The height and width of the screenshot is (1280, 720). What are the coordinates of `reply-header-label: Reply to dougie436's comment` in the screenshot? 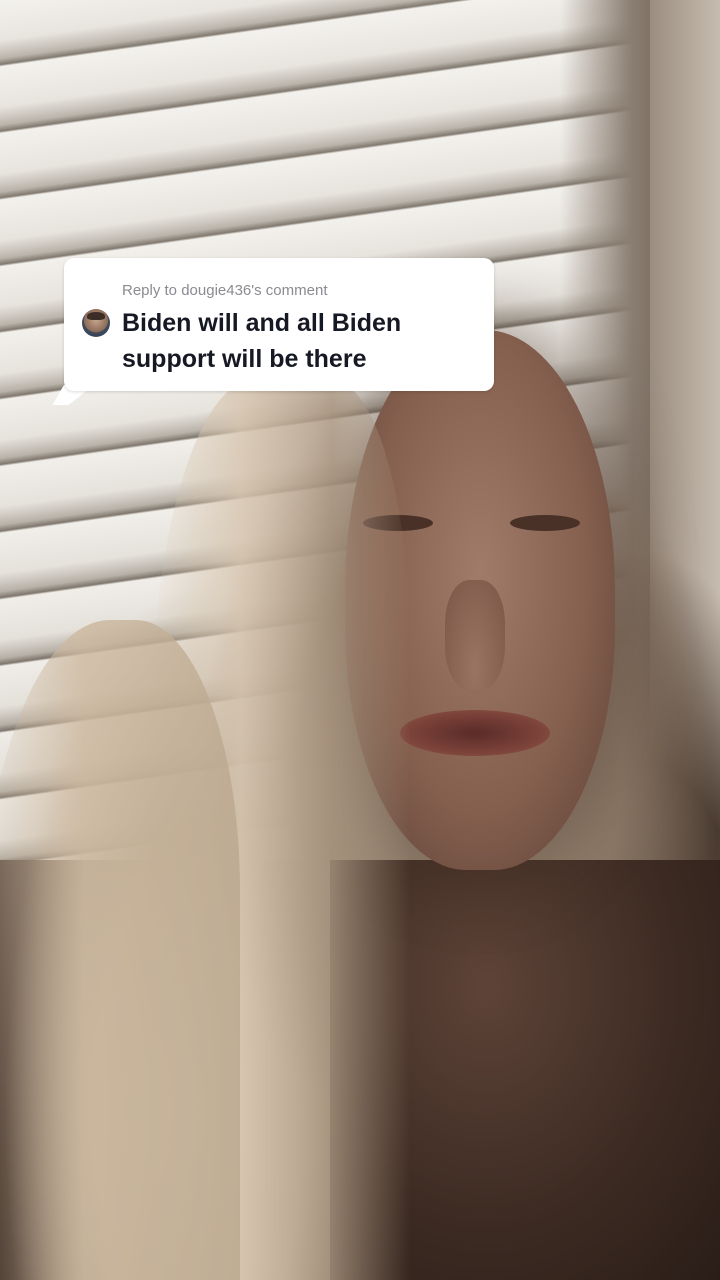 It's located at (225, 290).